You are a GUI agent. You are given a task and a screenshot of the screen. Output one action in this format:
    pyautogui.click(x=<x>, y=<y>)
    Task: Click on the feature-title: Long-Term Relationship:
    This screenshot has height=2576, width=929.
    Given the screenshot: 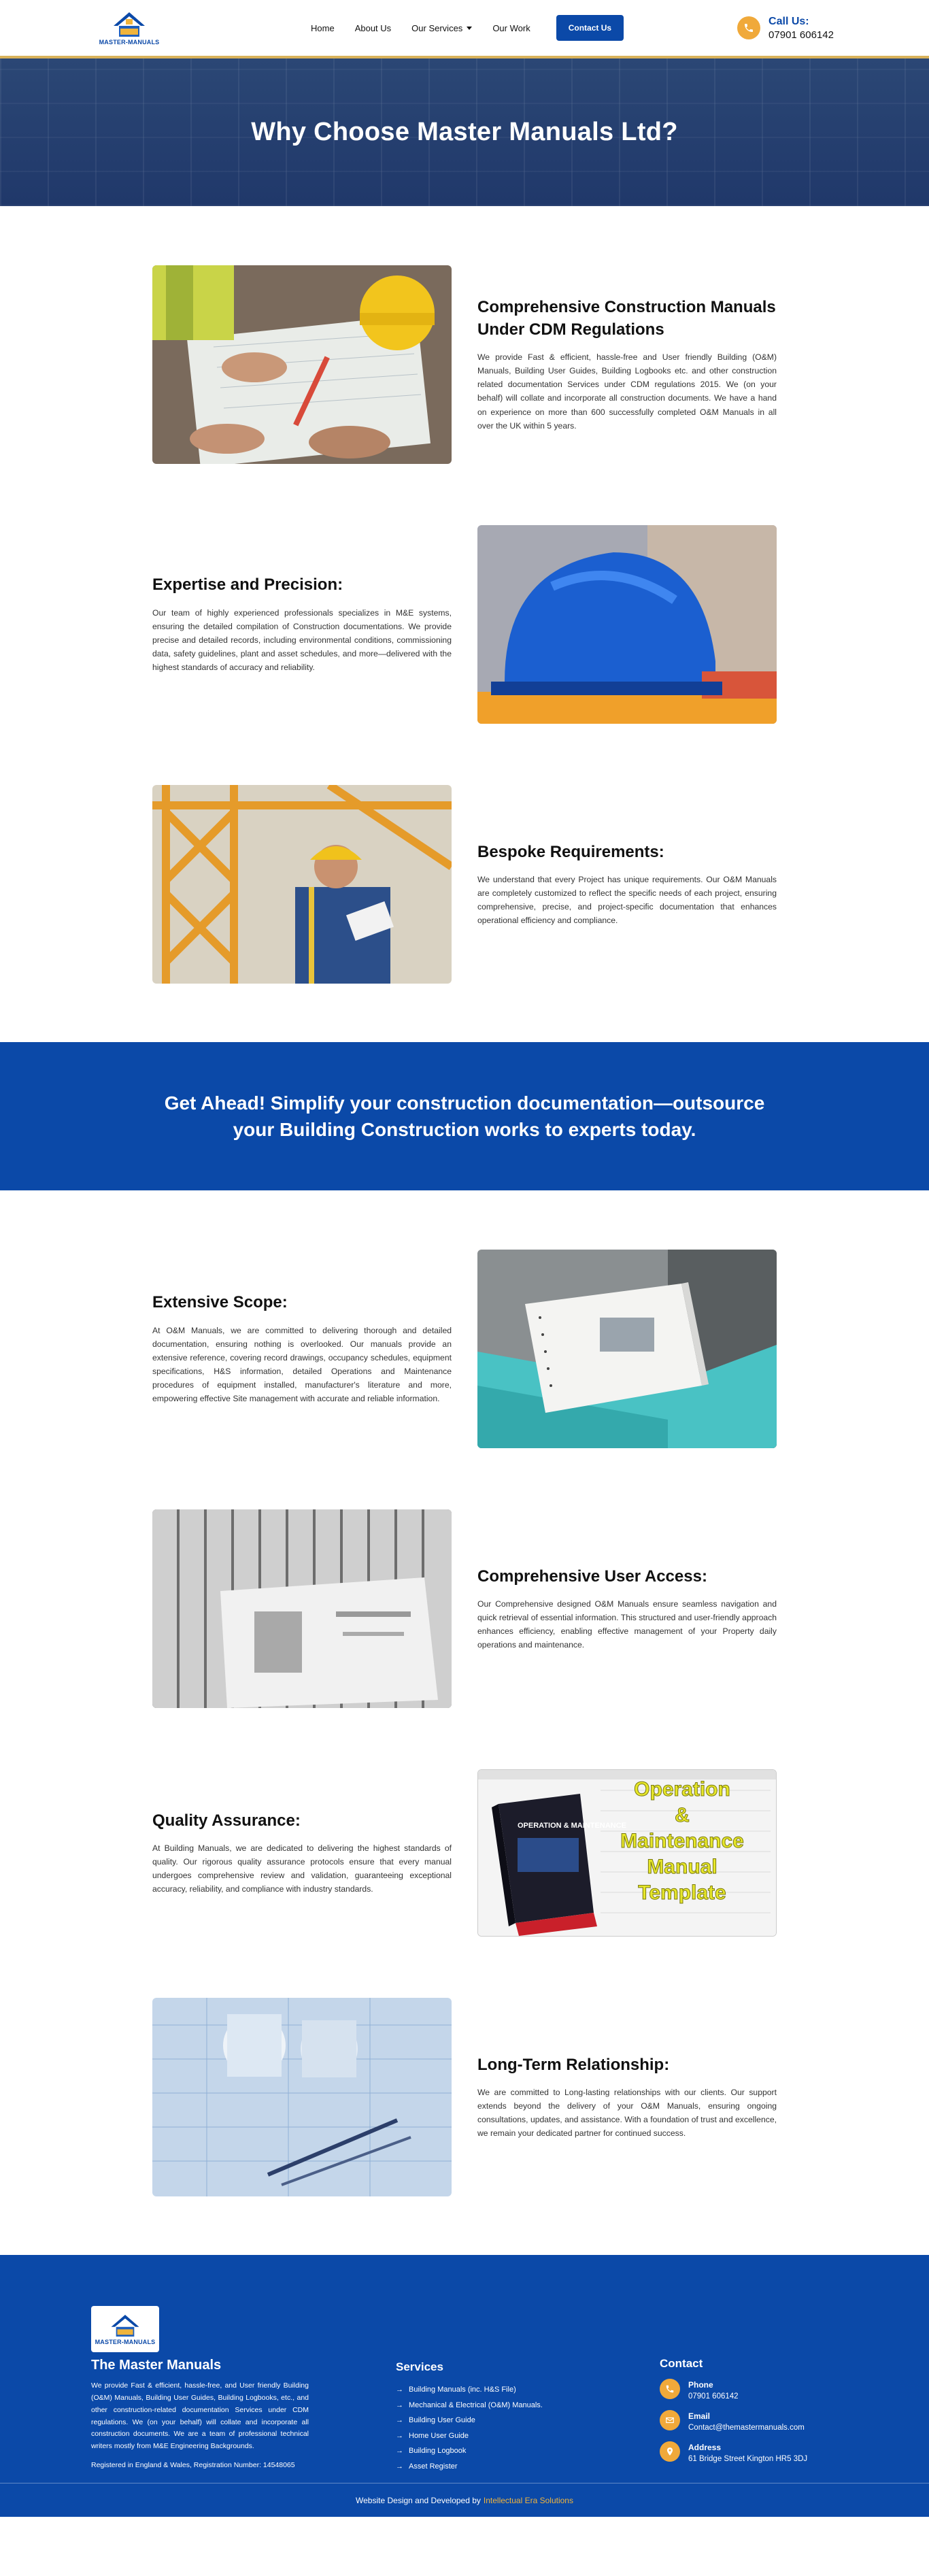 What is the action you would take?
    pyautogui.click(x=573, y=2064)
    